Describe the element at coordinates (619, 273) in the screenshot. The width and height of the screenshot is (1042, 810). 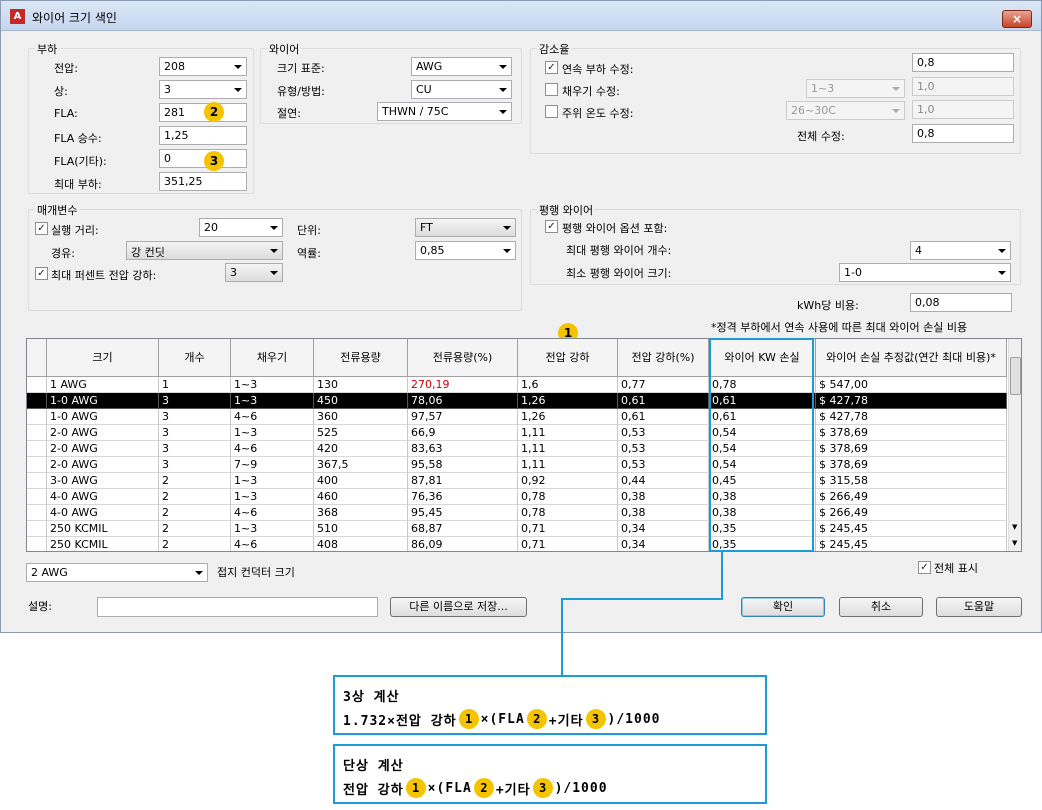
I see `min-size-label: 최소 평행 와이어 크기:` at that location.